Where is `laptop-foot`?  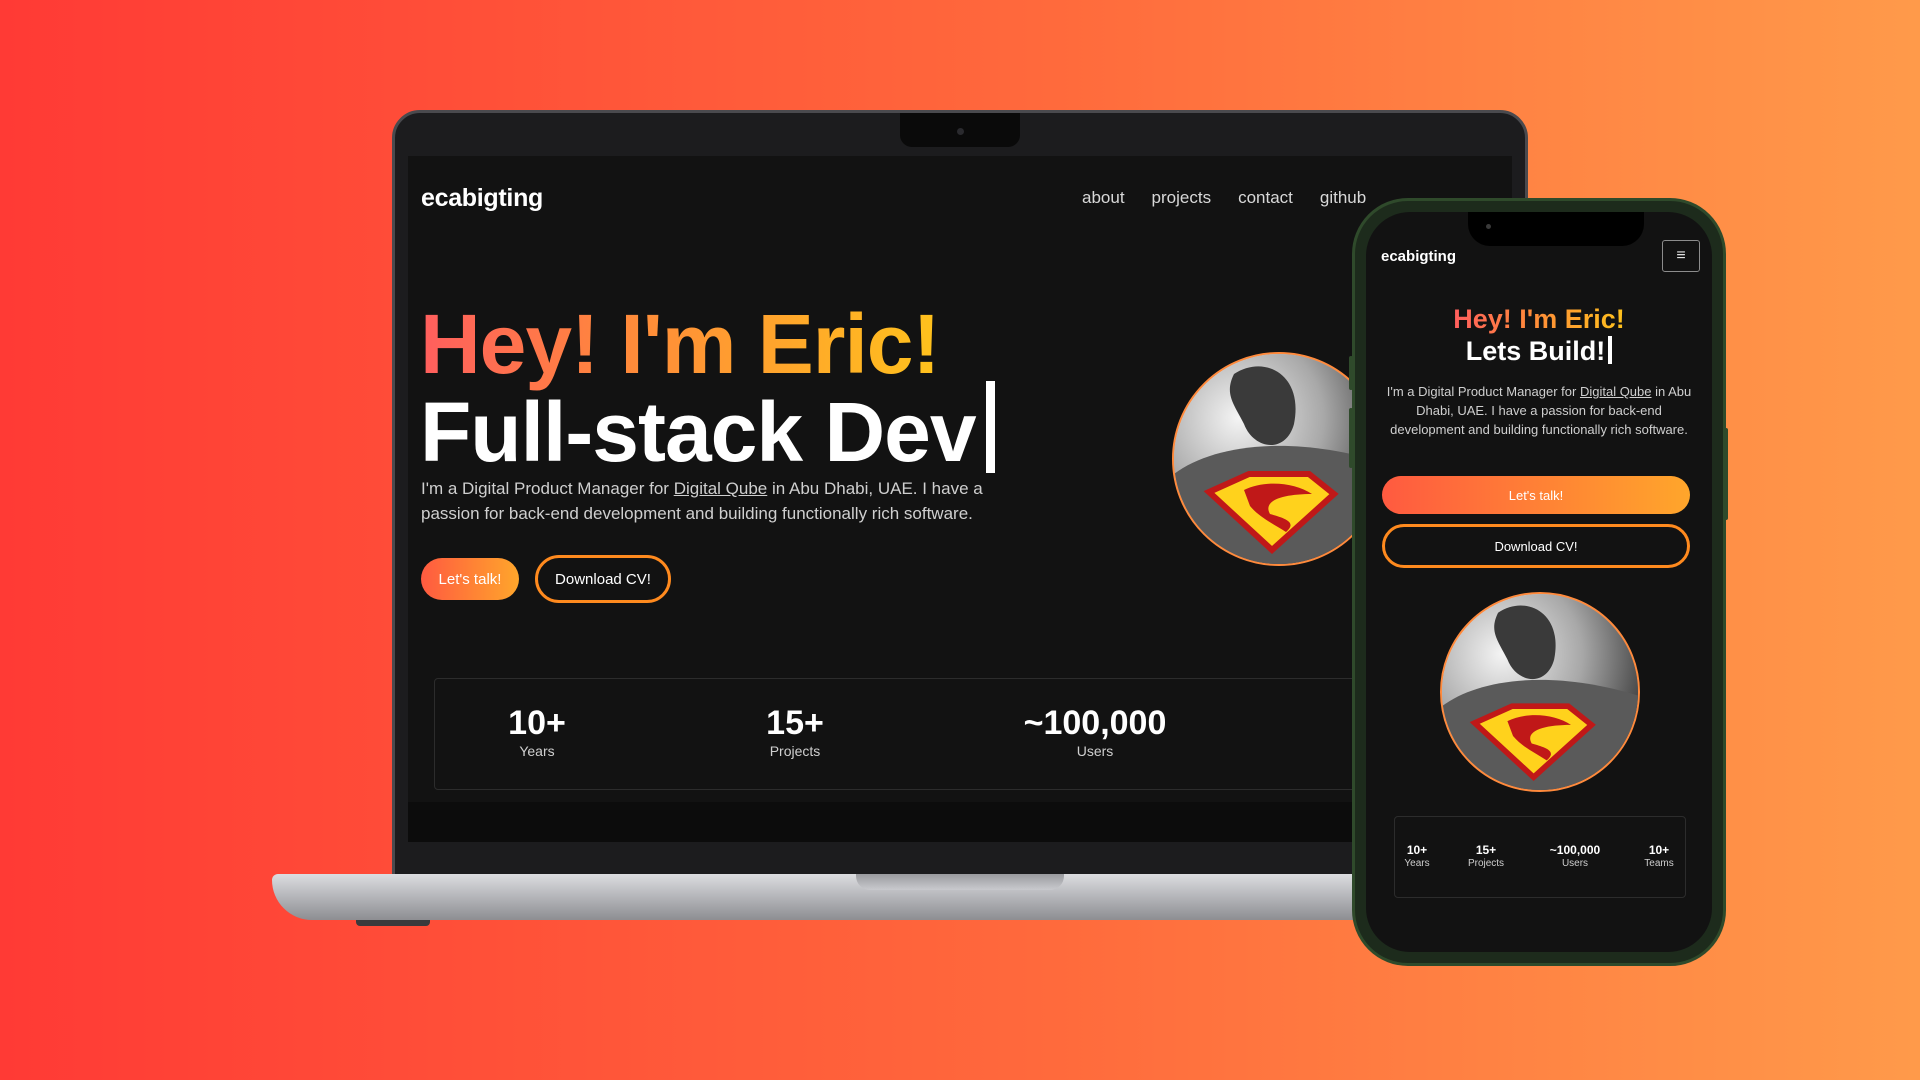
laptop-foot is located at coordinates (393, 923).